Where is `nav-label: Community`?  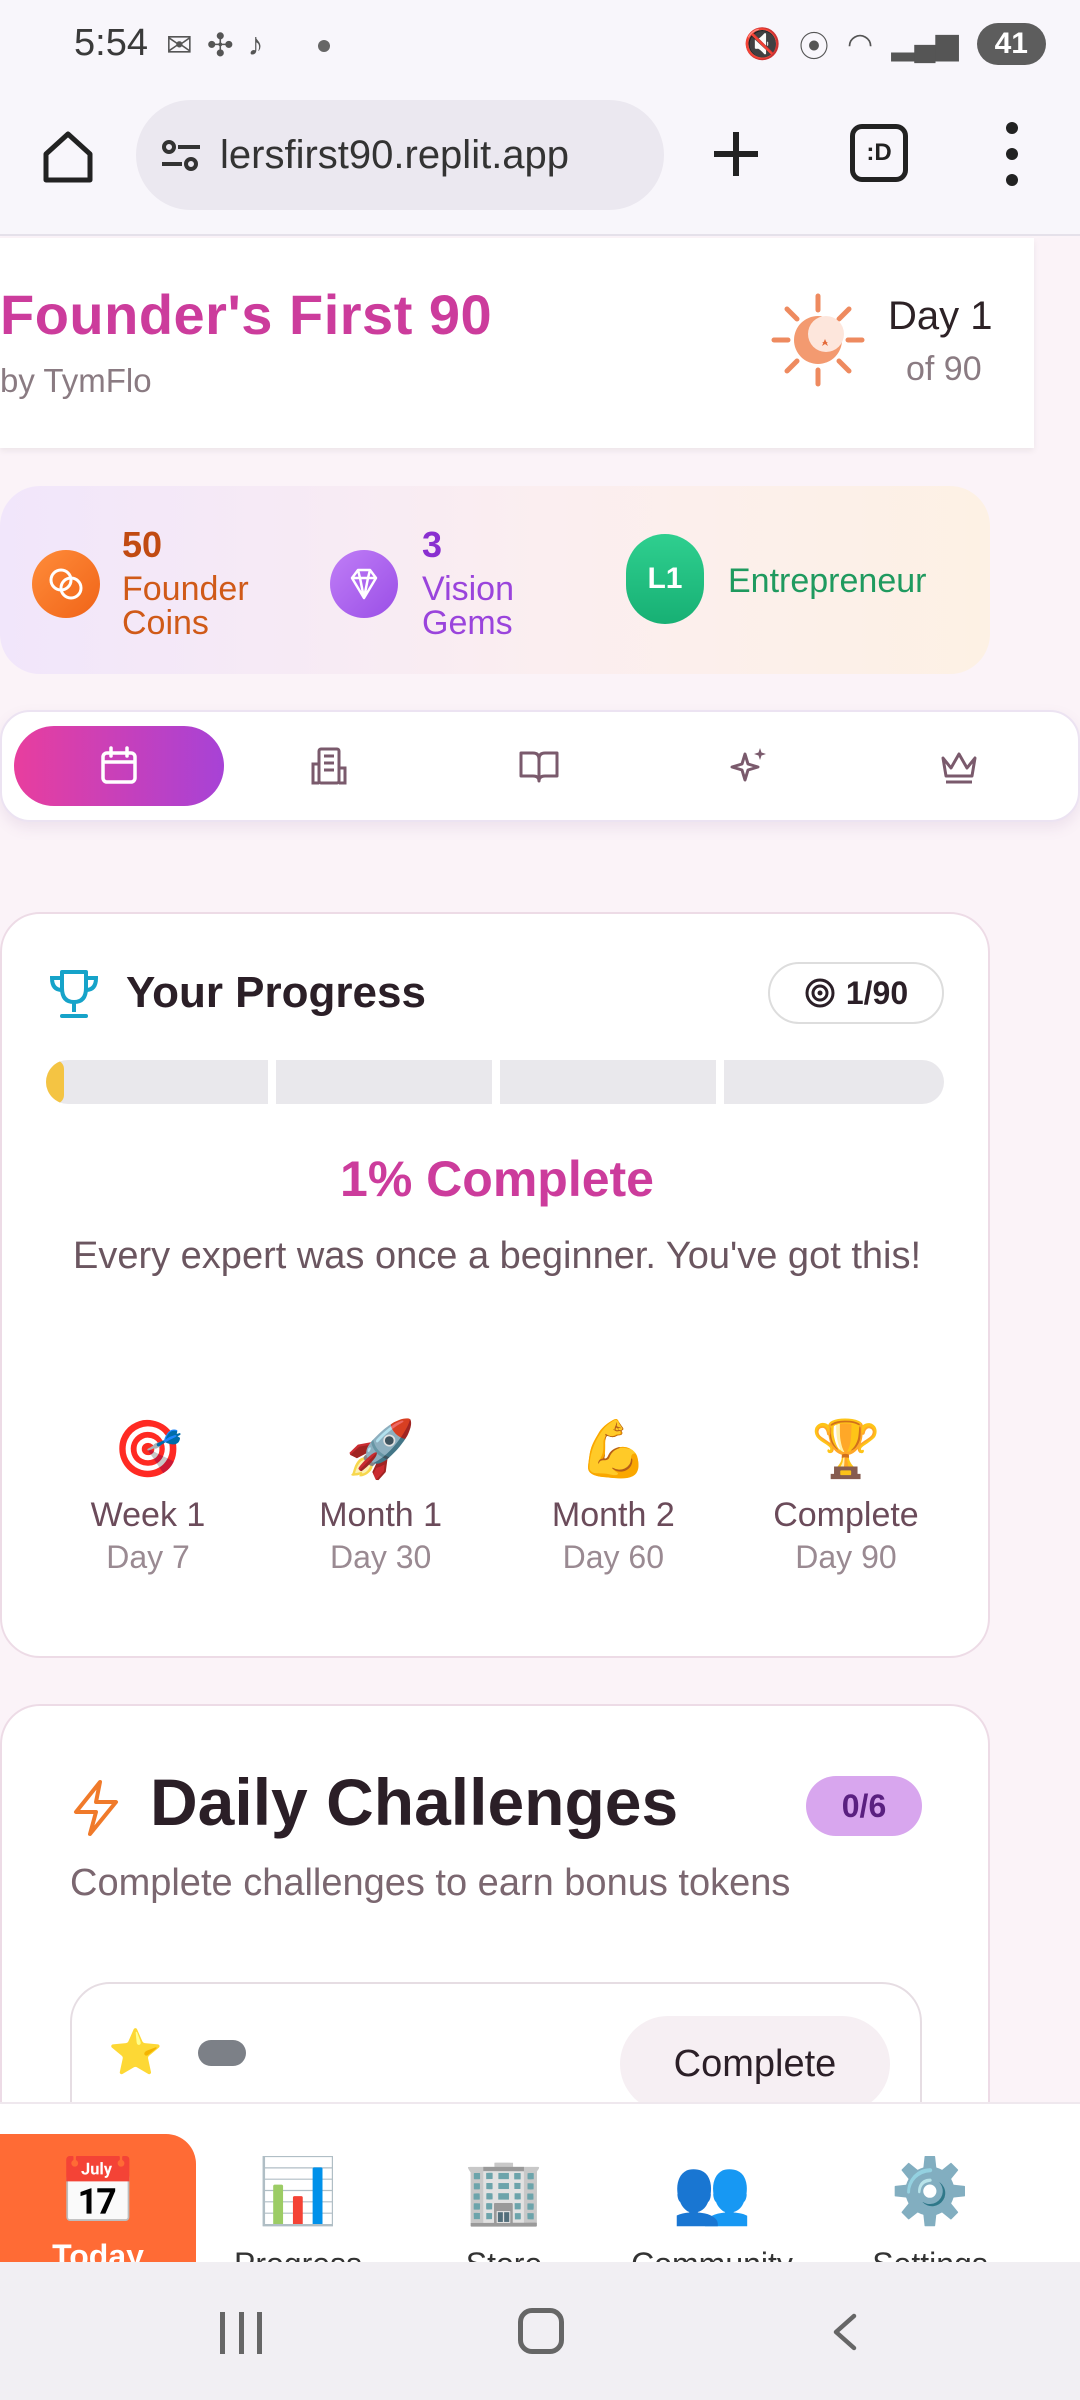
nav-label: Community is located at coordinates (712, 2254).